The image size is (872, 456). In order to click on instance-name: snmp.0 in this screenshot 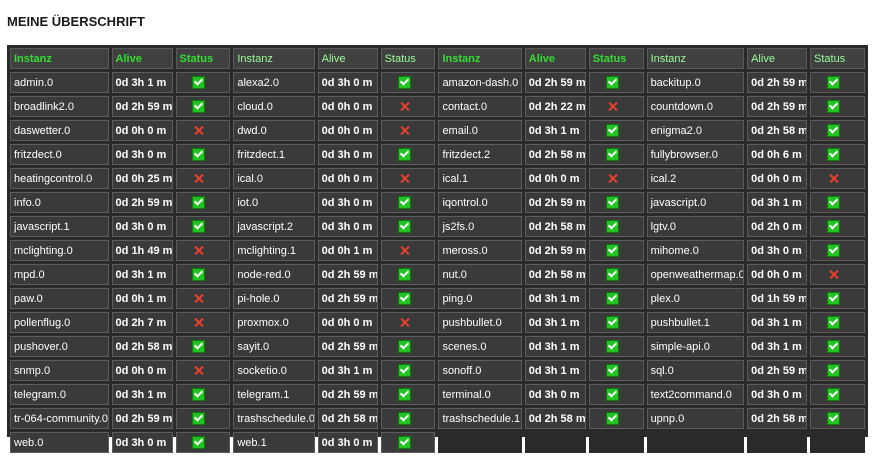, I will do `click(59, 370)`.